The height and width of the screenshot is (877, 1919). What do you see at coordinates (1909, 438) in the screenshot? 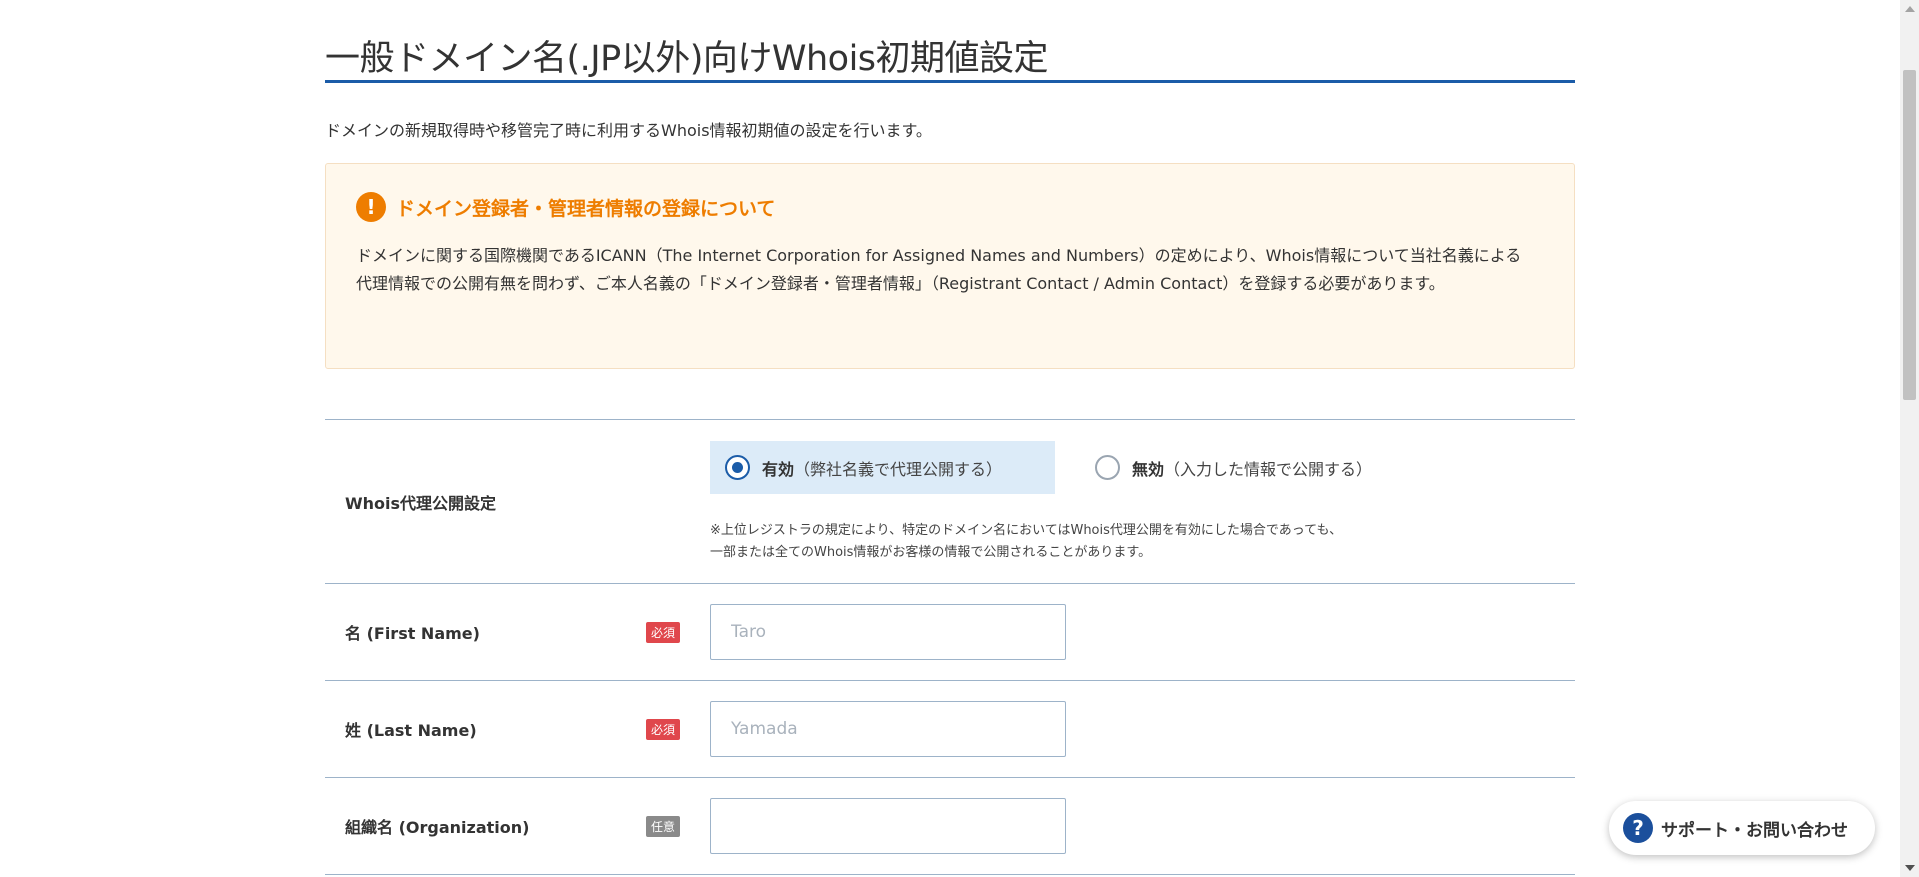
I see `vertical-scrollbar` at bounding box center [1909, 438].